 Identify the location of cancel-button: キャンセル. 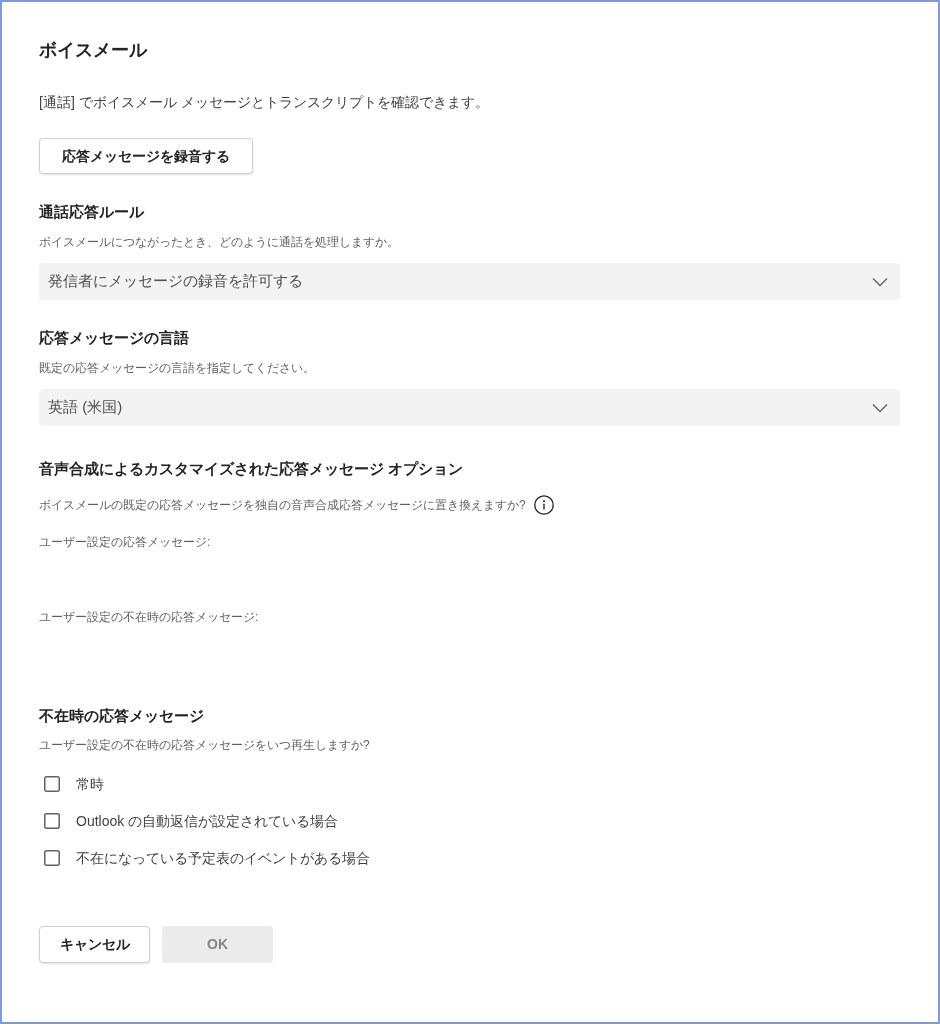
(94, 944).